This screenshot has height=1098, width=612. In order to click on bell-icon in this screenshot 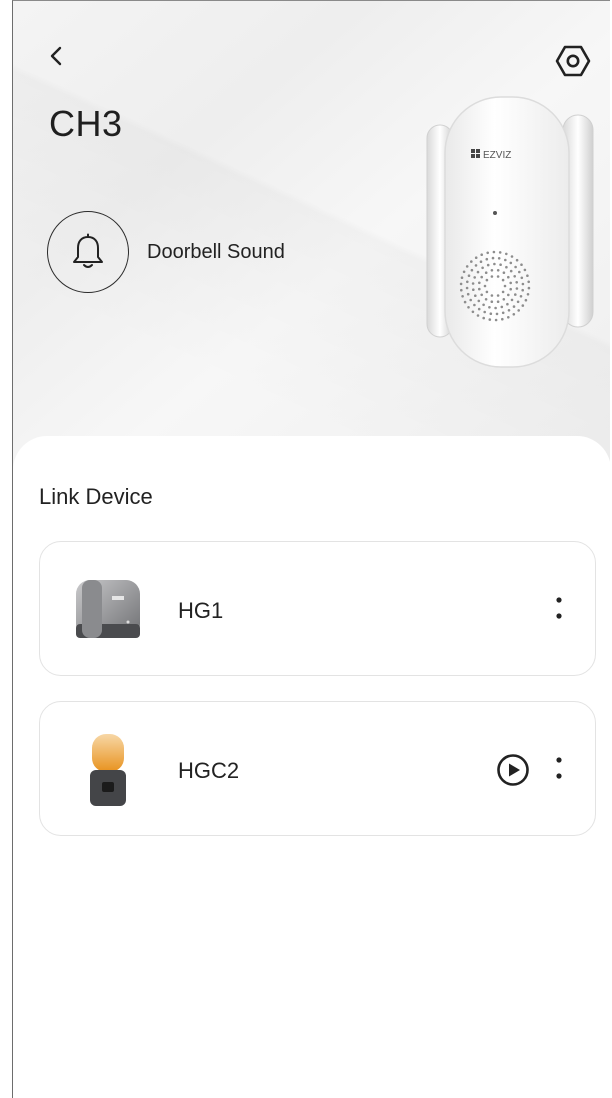, I will do `click(88, 250)`.